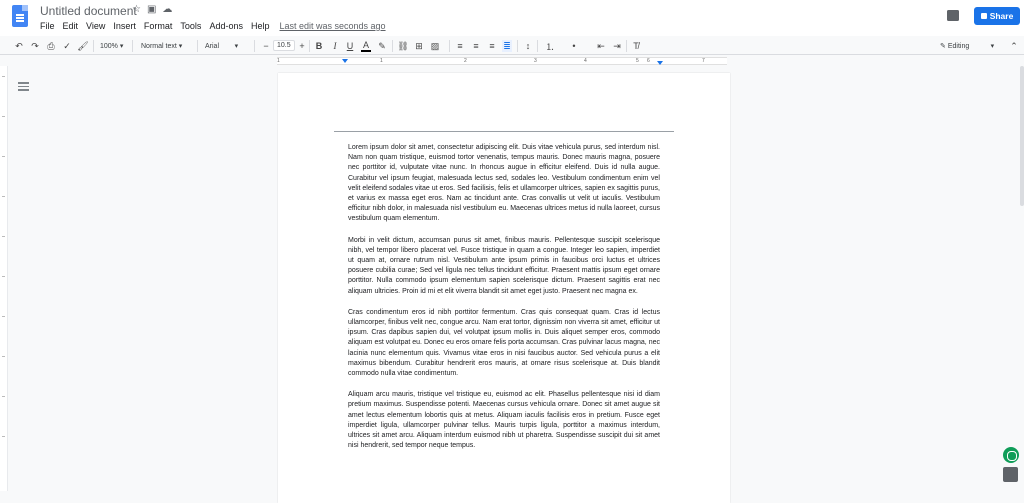 This screenshot has width=1024, height=503. Describe the element at coordinates (345, 61) in the screenshot. I see `left-indent-marker` at that location.